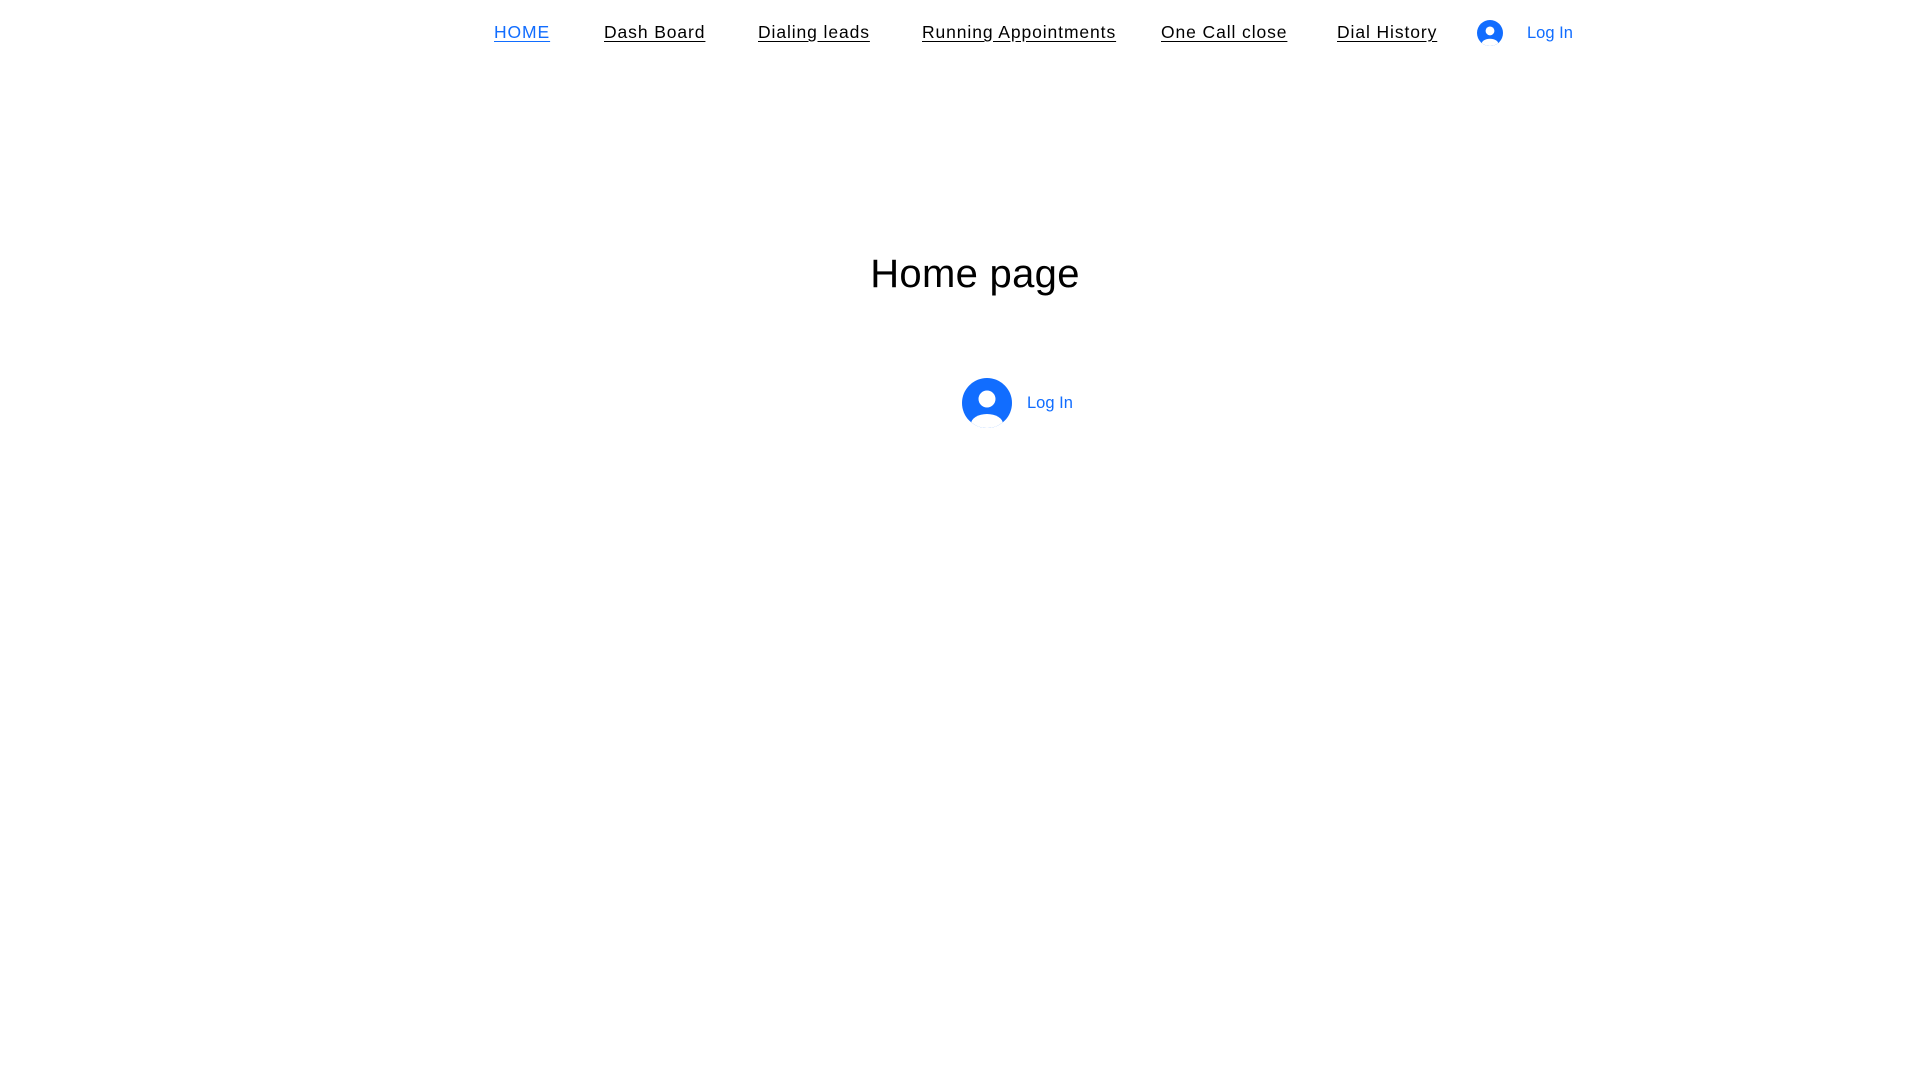 The height and width of the screenshot is (1080, 1920). I want to click on nav-item-running-appointments: Running Appointments, so click(1019, 32).